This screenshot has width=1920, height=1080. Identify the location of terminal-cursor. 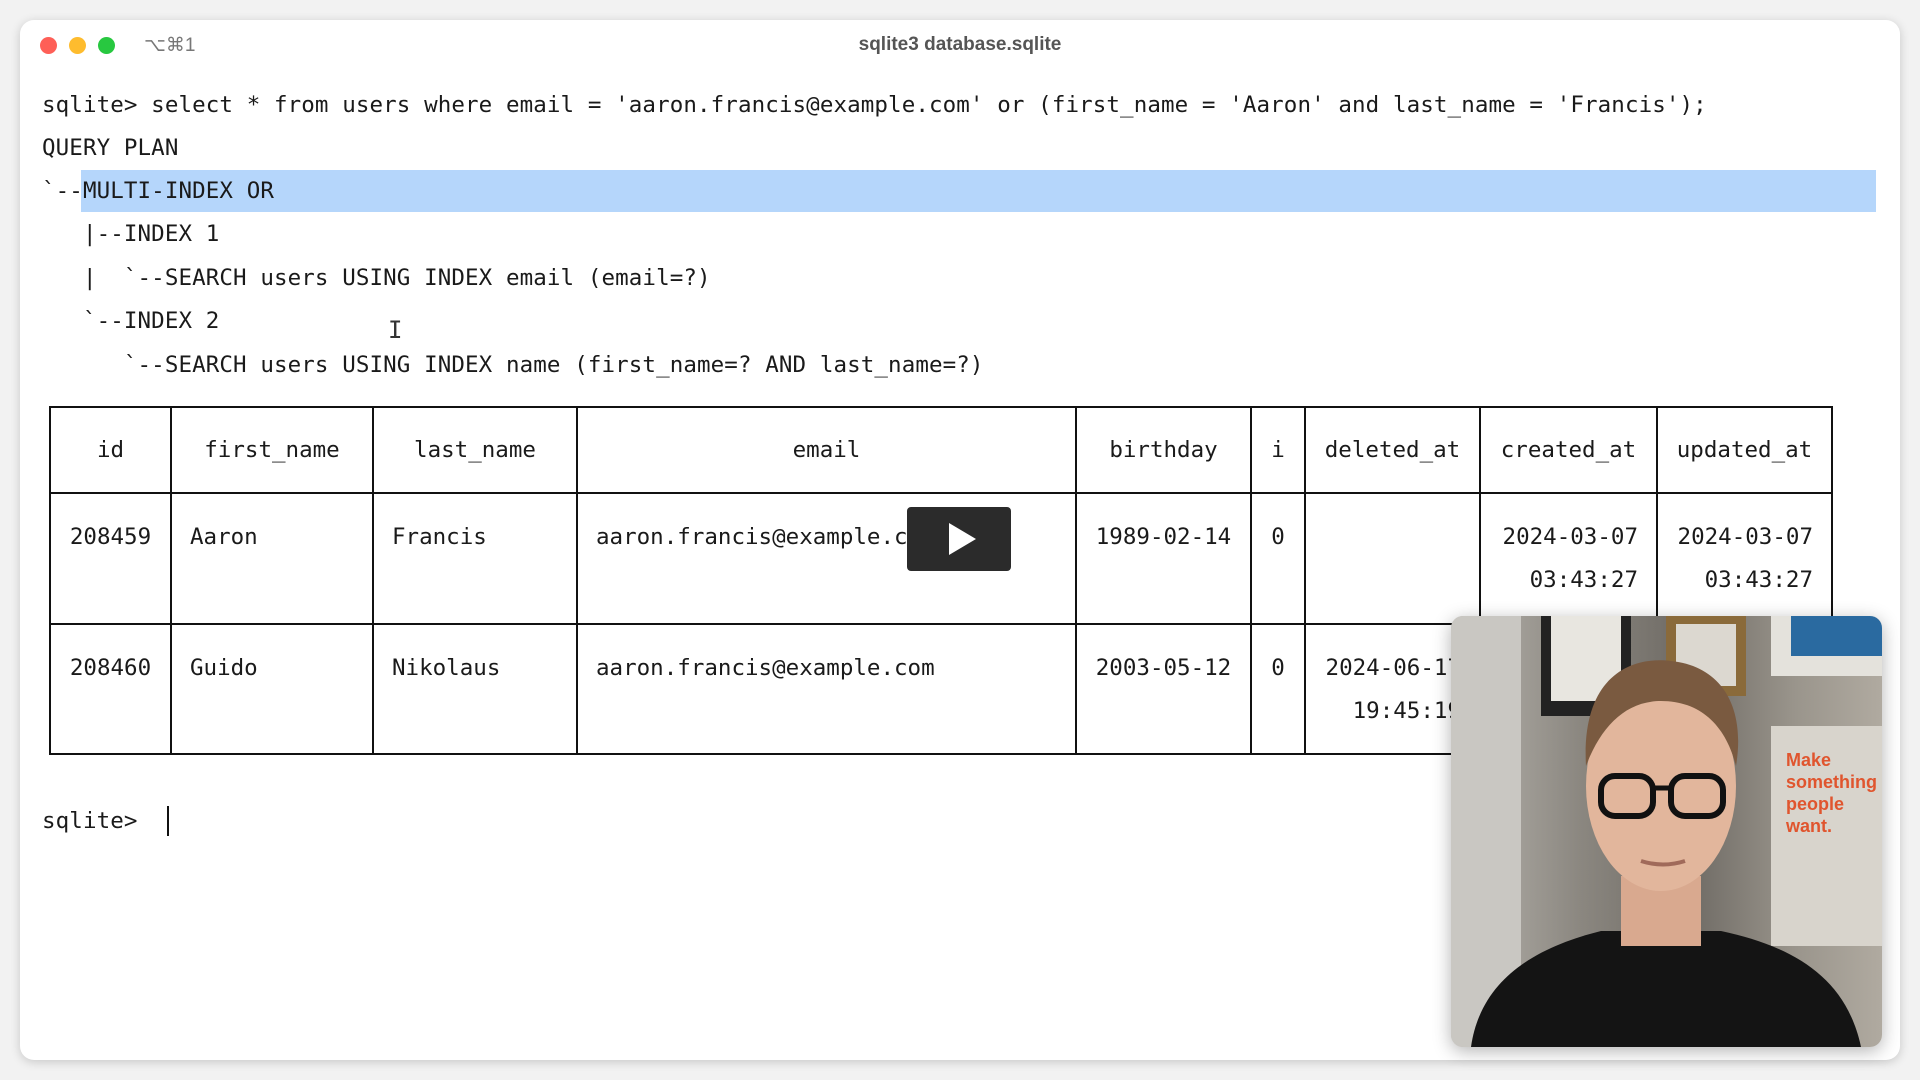
(168, 821).